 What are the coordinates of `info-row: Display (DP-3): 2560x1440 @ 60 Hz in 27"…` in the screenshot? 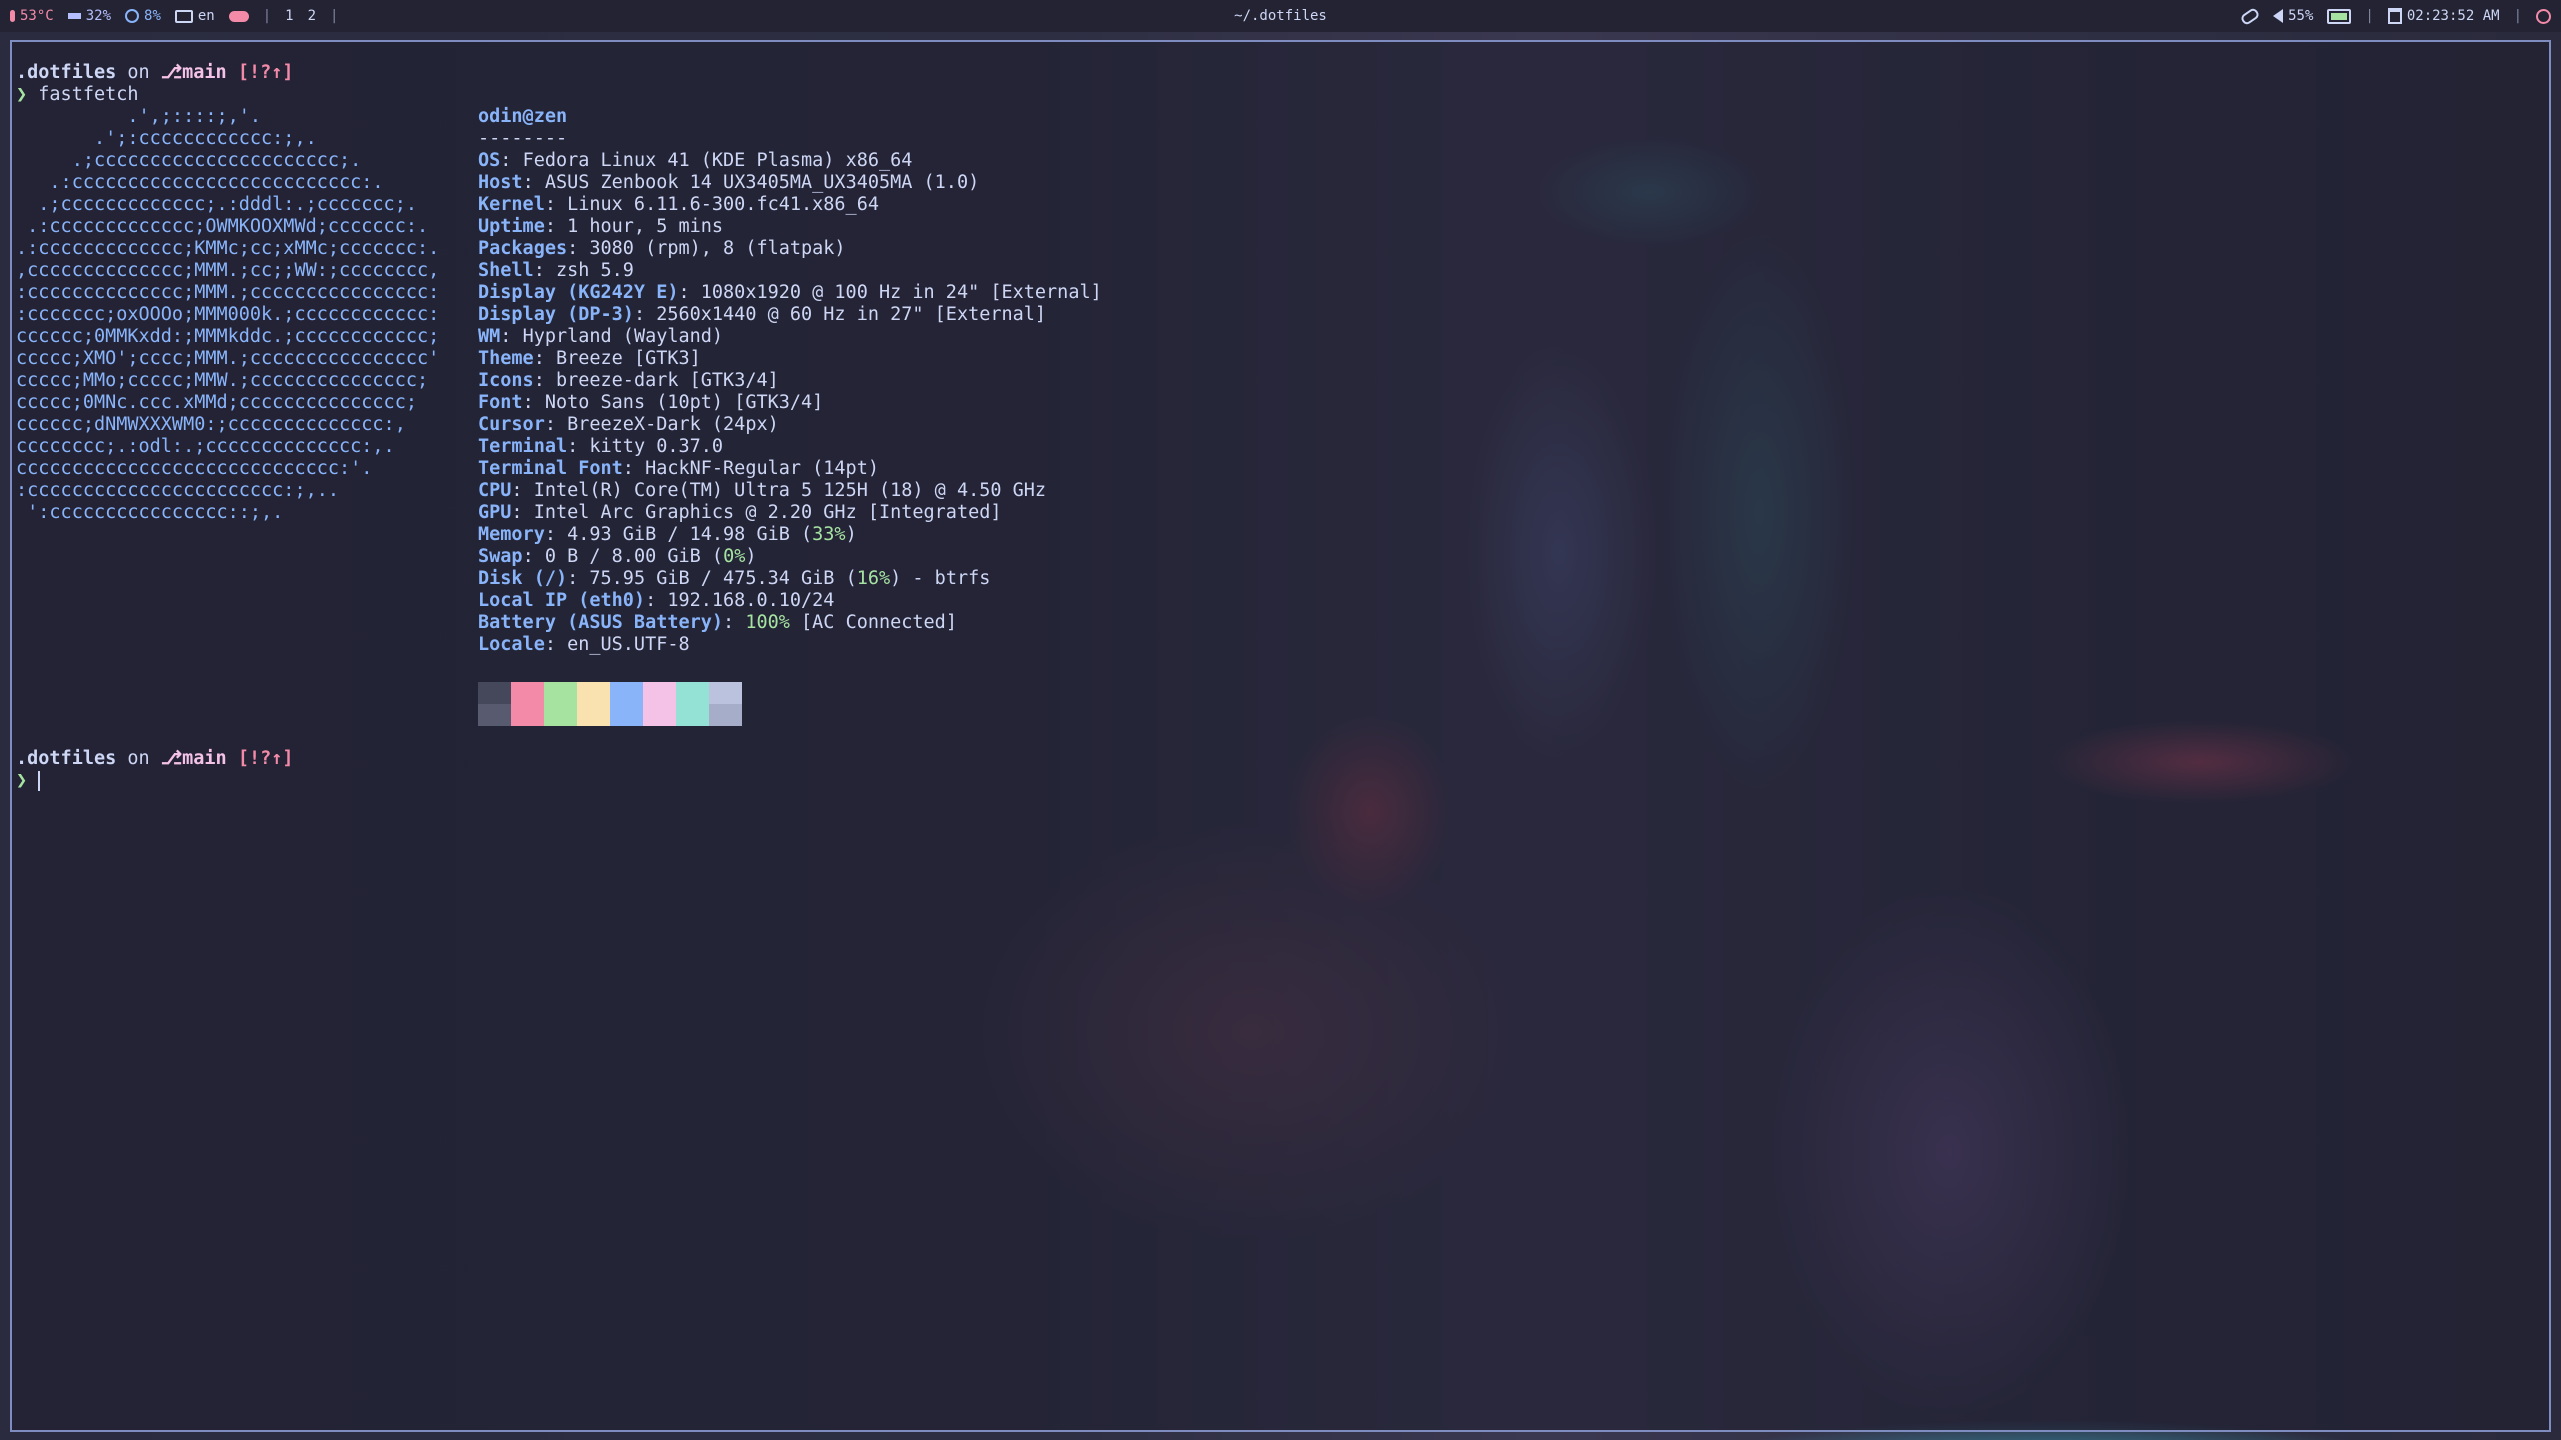 It's located at (762, 314).